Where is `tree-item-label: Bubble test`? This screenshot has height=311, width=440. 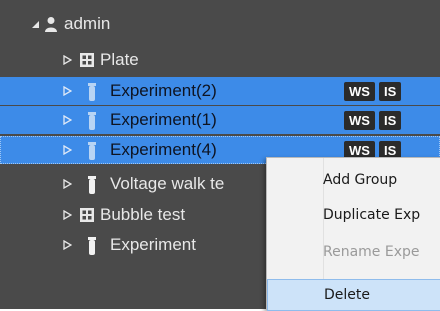 tree-item-label: Bubble test is located at coordinates (143, 214).